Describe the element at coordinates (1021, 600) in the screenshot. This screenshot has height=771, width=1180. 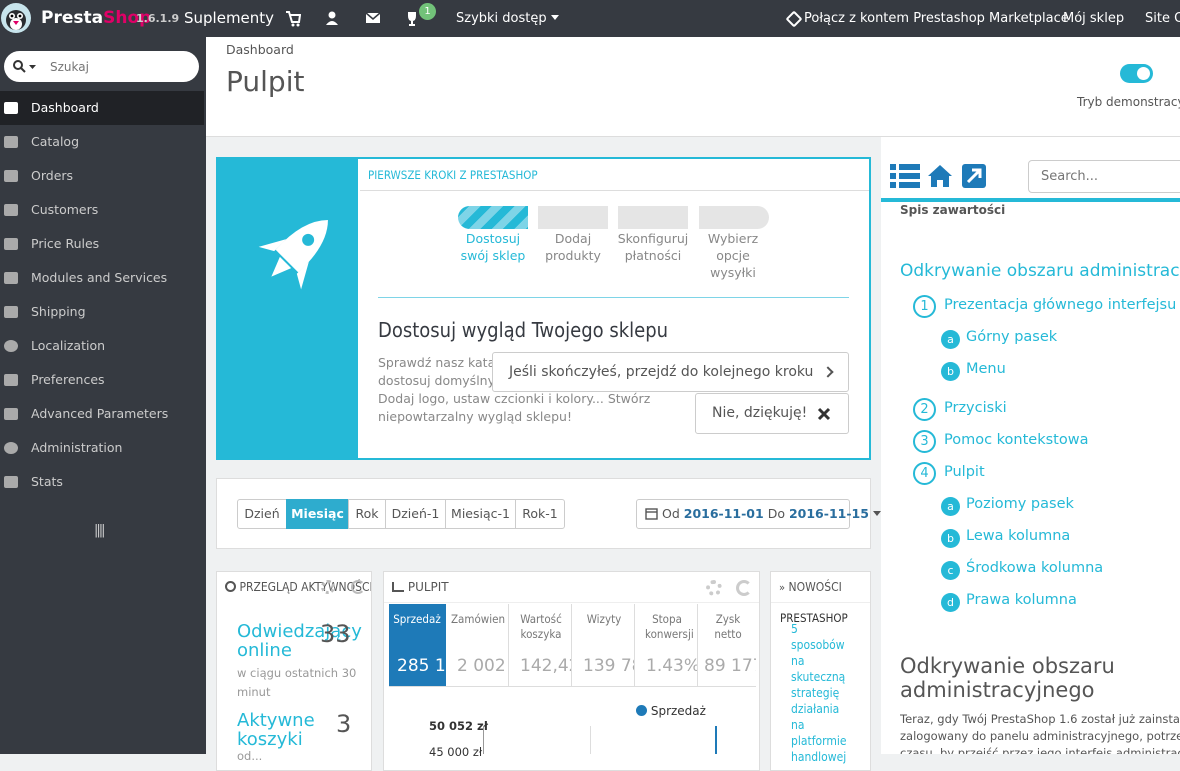
I see `toc-link: Prawa kolumna` at that location.